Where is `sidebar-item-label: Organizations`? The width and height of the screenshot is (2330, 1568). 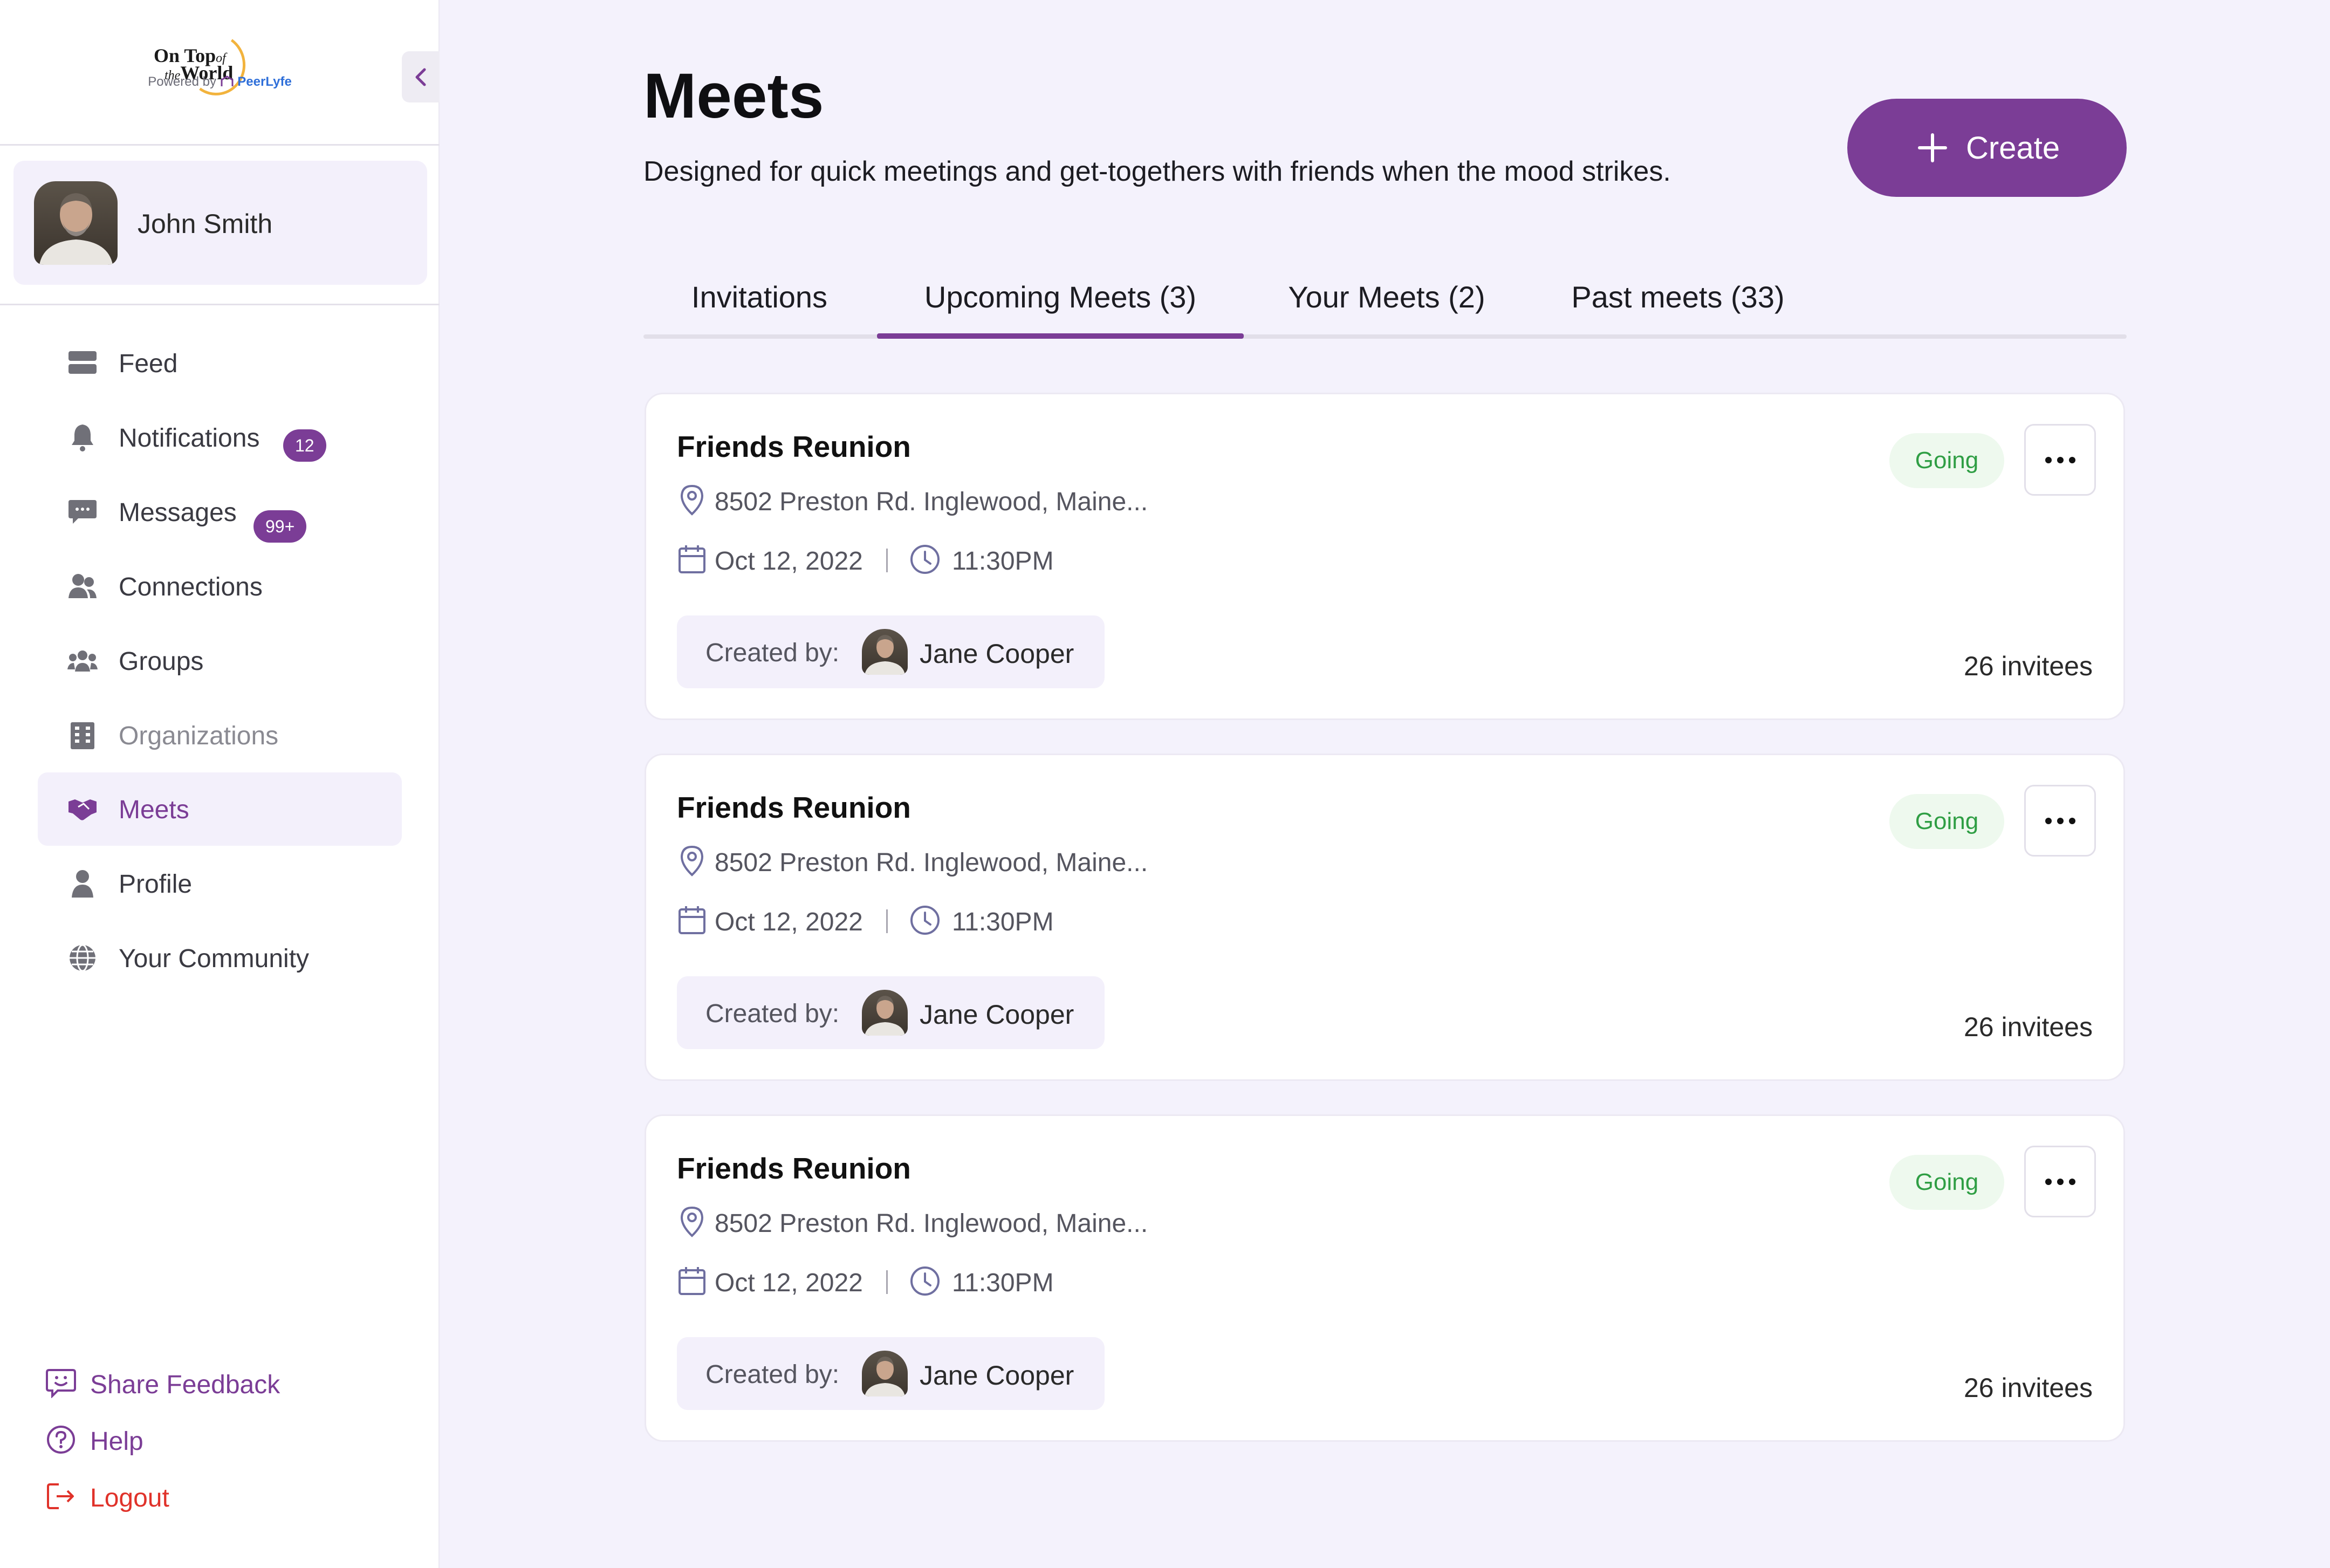
sidebar-item-label: Organizations is located at coordinates (199, 736).